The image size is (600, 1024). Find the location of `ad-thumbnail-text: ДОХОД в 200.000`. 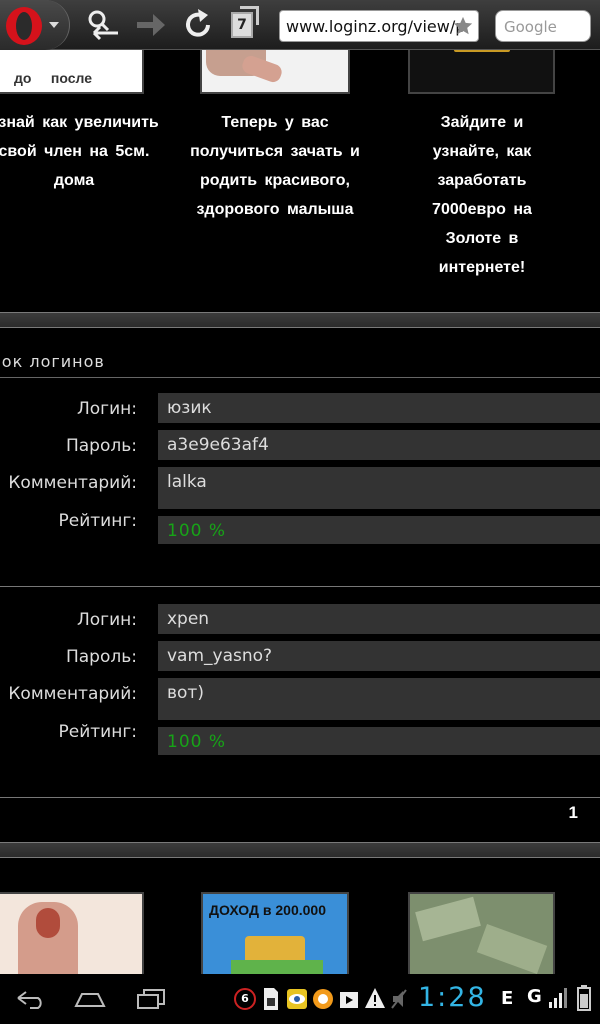

ad-thumbnail-text: ДОХОД в 200.000 is located at coordinates (267, 910).